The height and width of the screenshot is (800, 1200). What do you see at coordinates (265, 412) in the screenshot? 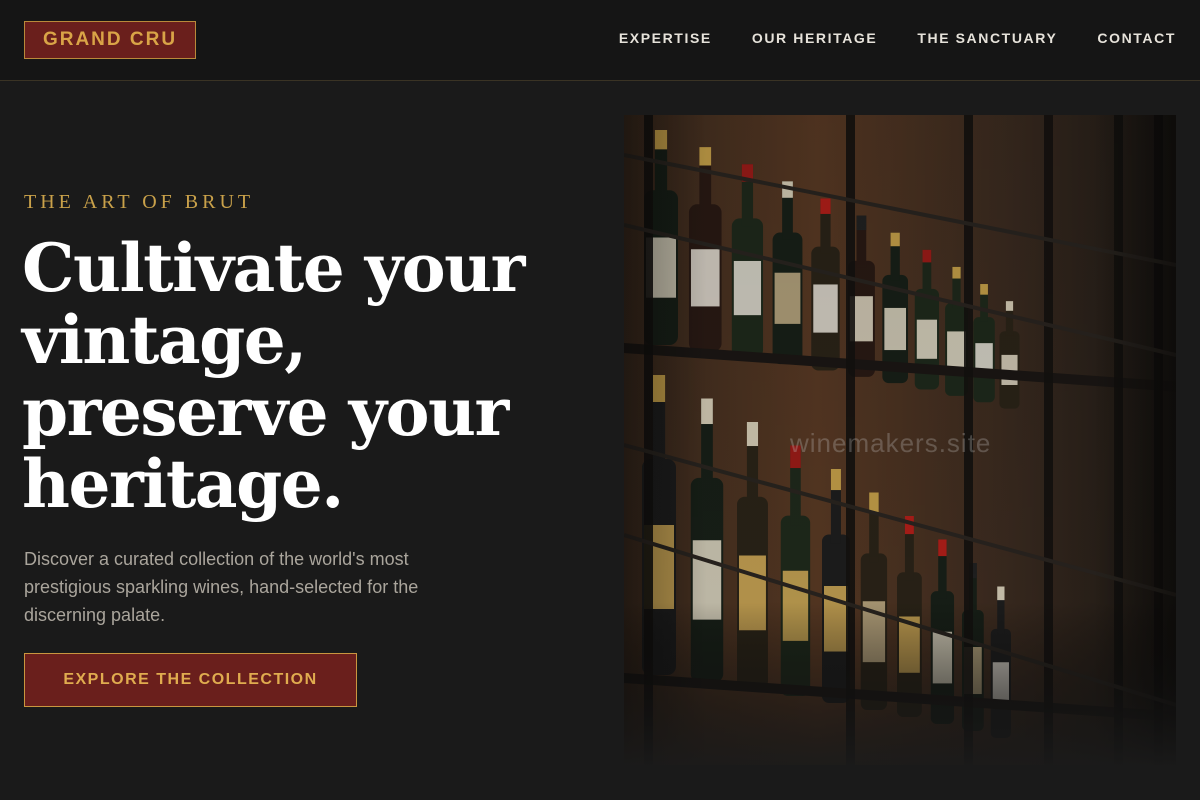
I see `headline-line: preserve your` at bounding box center [265, 412].